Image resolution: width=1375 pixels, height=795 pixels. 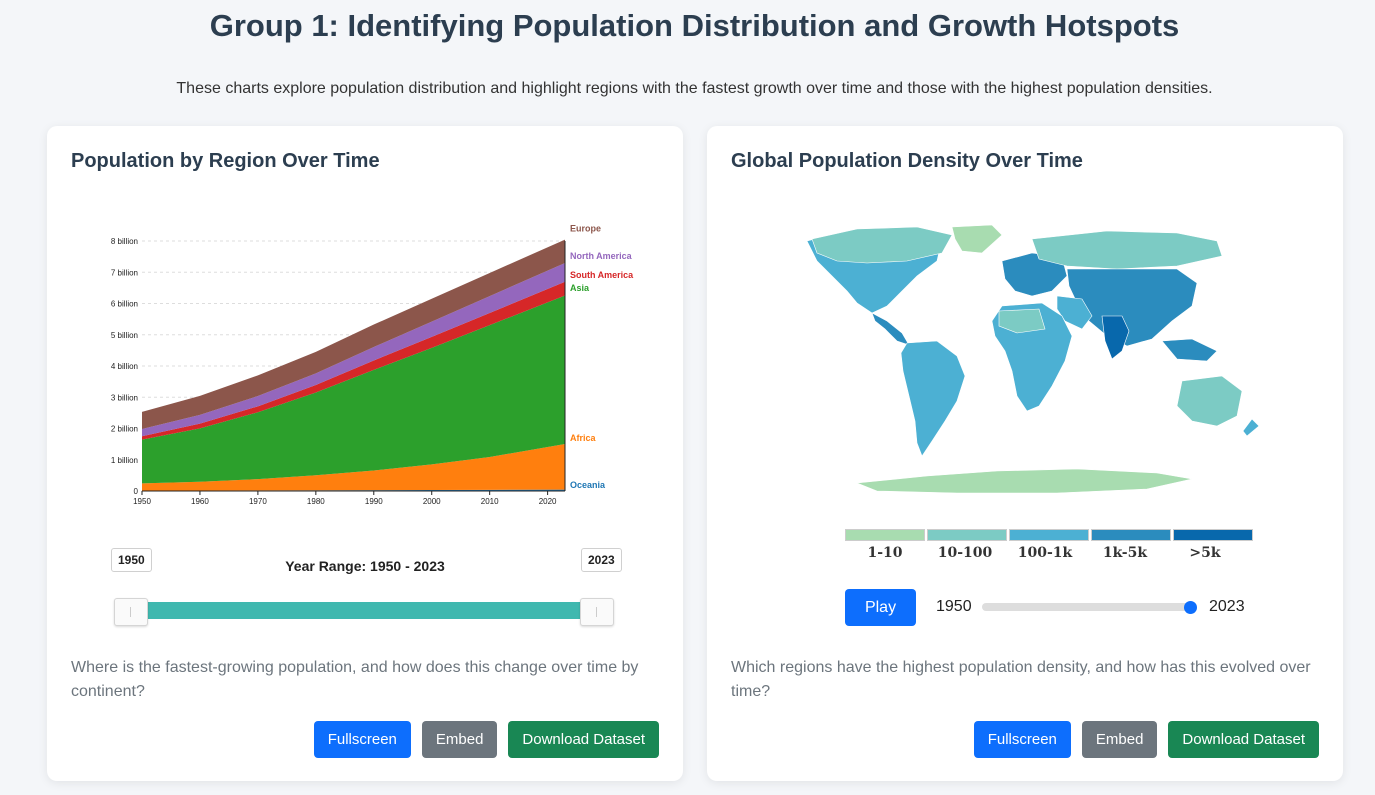 I want to click on year-max-label: 2023, so click(x=1227, y=606).